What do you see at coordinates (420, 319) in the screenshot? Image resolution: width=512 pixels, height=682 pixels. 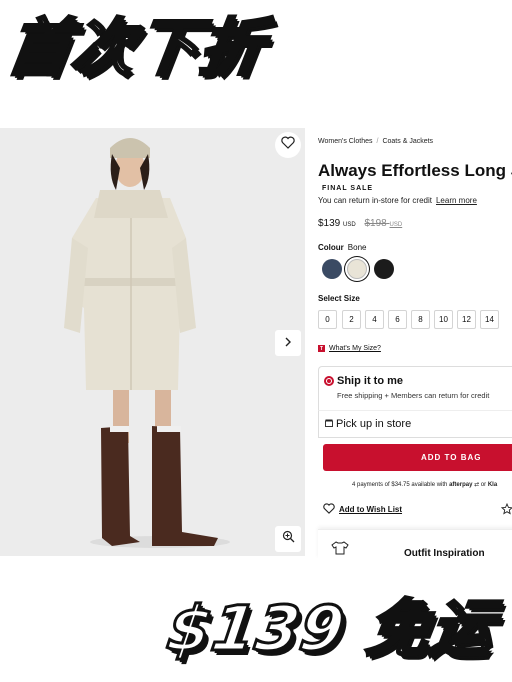 I see `size-option: 8` at bounding box center [420, 319].